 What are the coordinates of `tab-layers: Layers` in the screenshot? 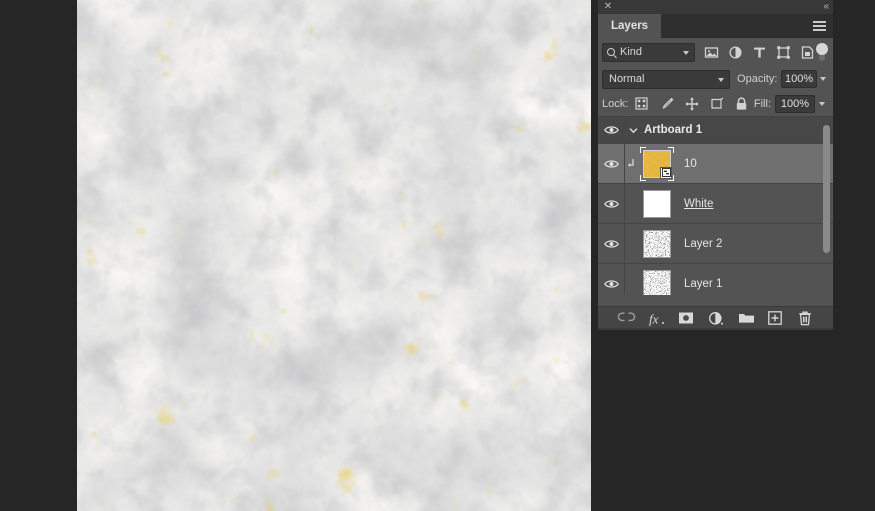 It's located at (630, 26).